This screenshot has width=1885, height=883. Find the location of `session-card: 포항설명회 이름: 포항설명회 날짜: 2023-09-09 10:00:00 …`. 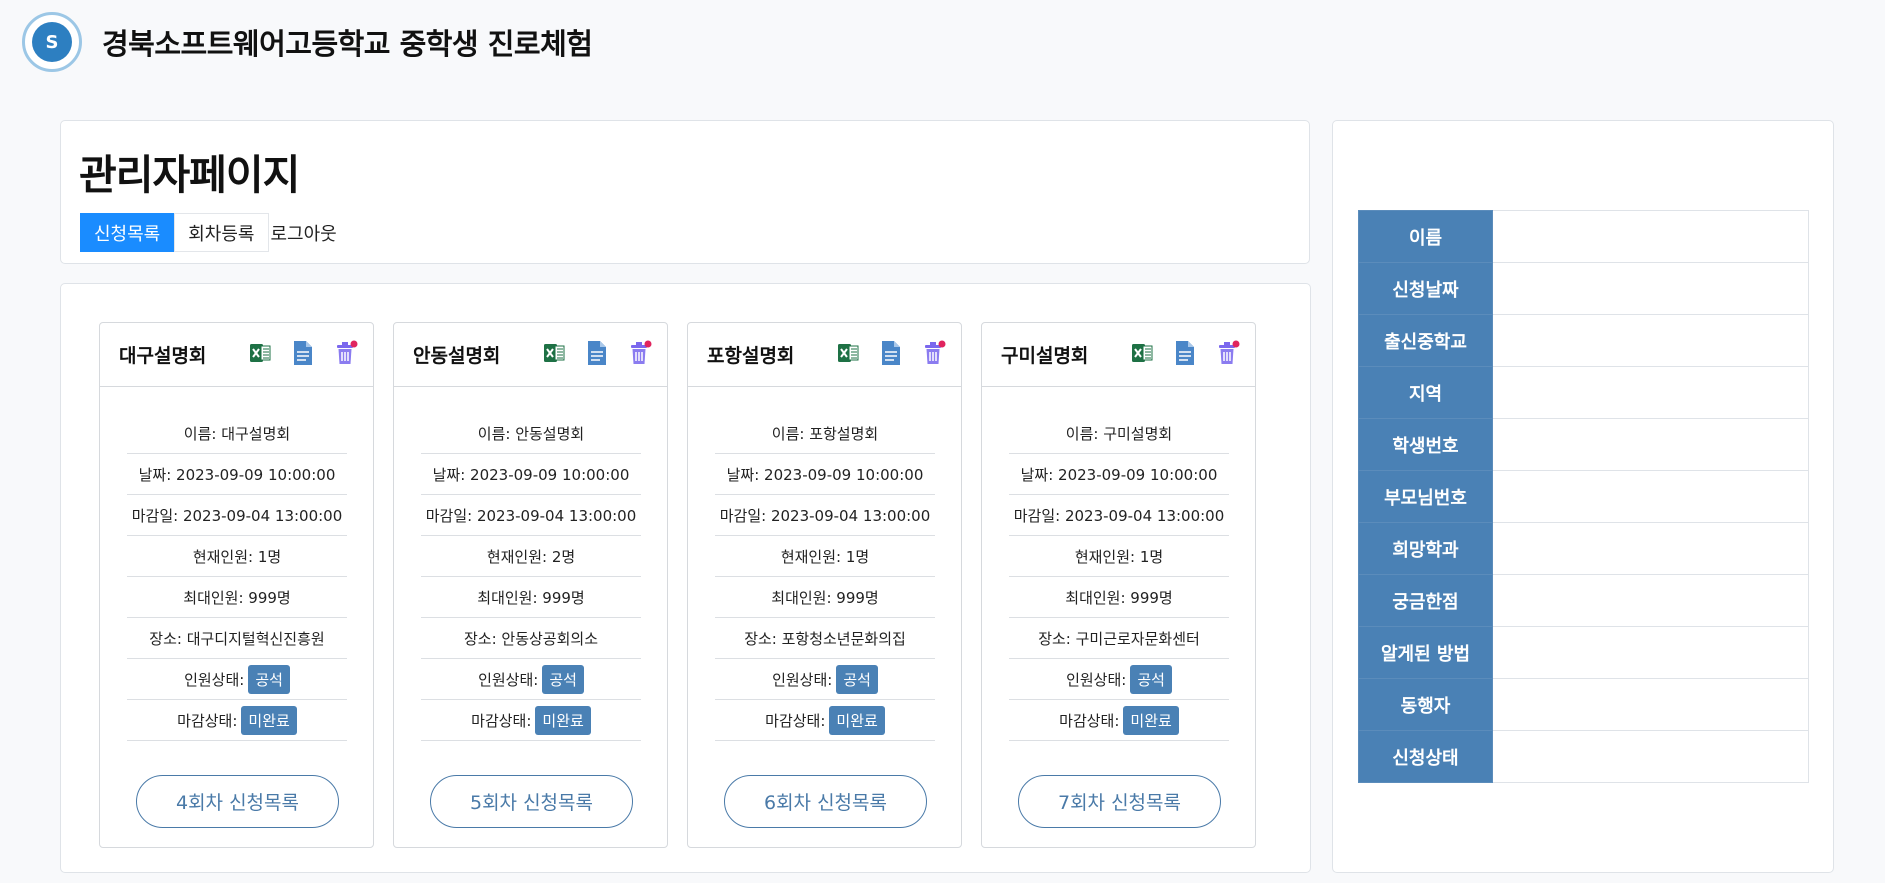

session-card: 포항설명회 이름: 포항설명회 날짜: 2023-09-09 10:00:00 … is located at coordinates (824, 585).